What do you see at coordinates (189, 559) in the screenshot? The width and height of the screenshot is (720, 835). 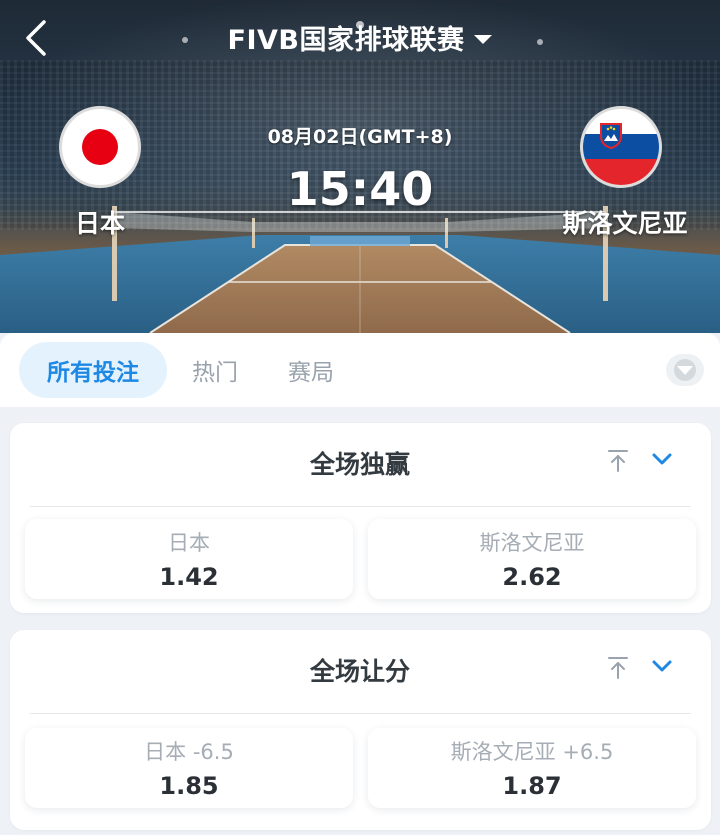 I see `odds-button-home: 日本 1.42` at bounding box center [189, 559].